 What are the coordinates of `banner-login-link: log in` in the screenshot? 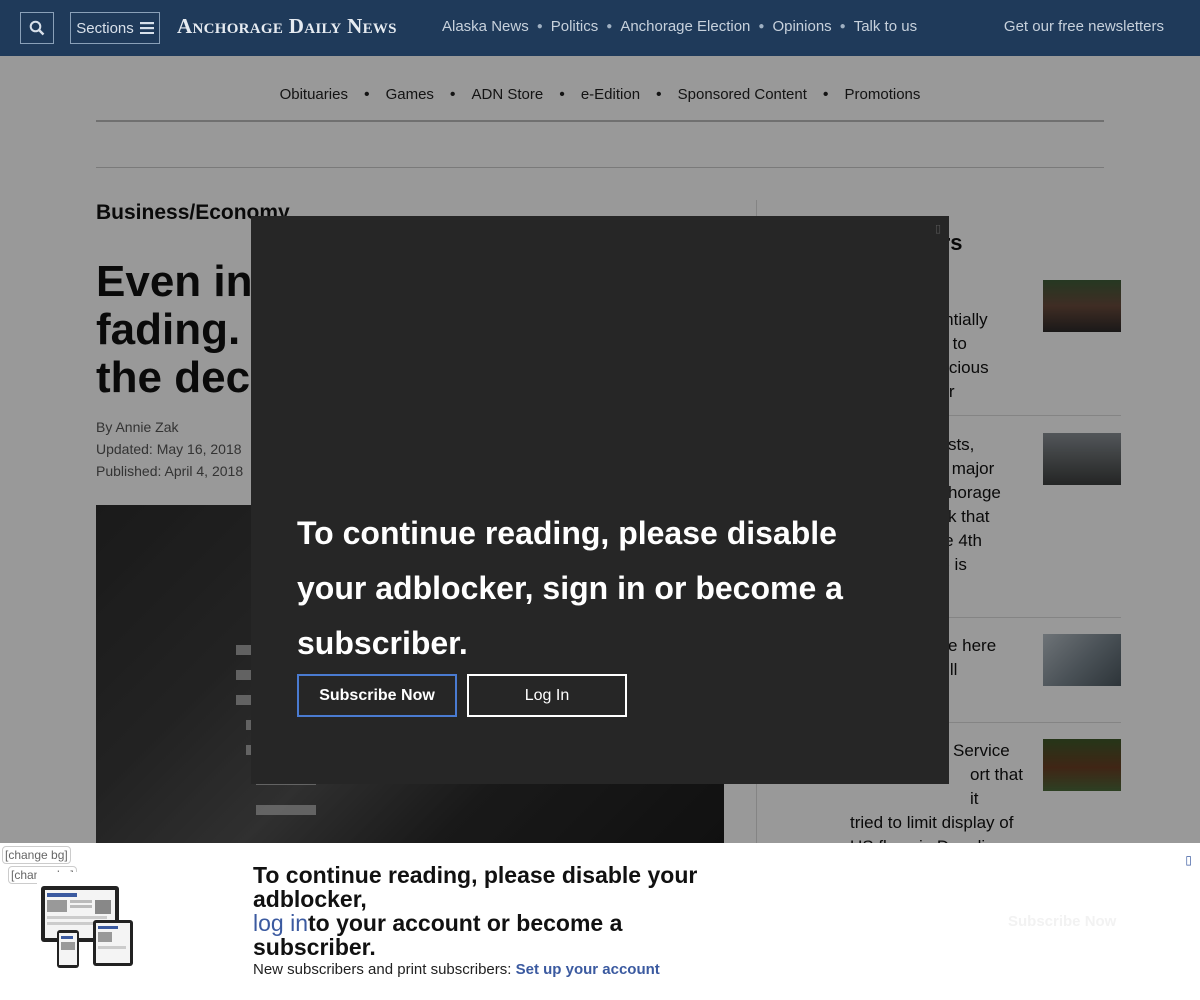 It's located at (280, 923).